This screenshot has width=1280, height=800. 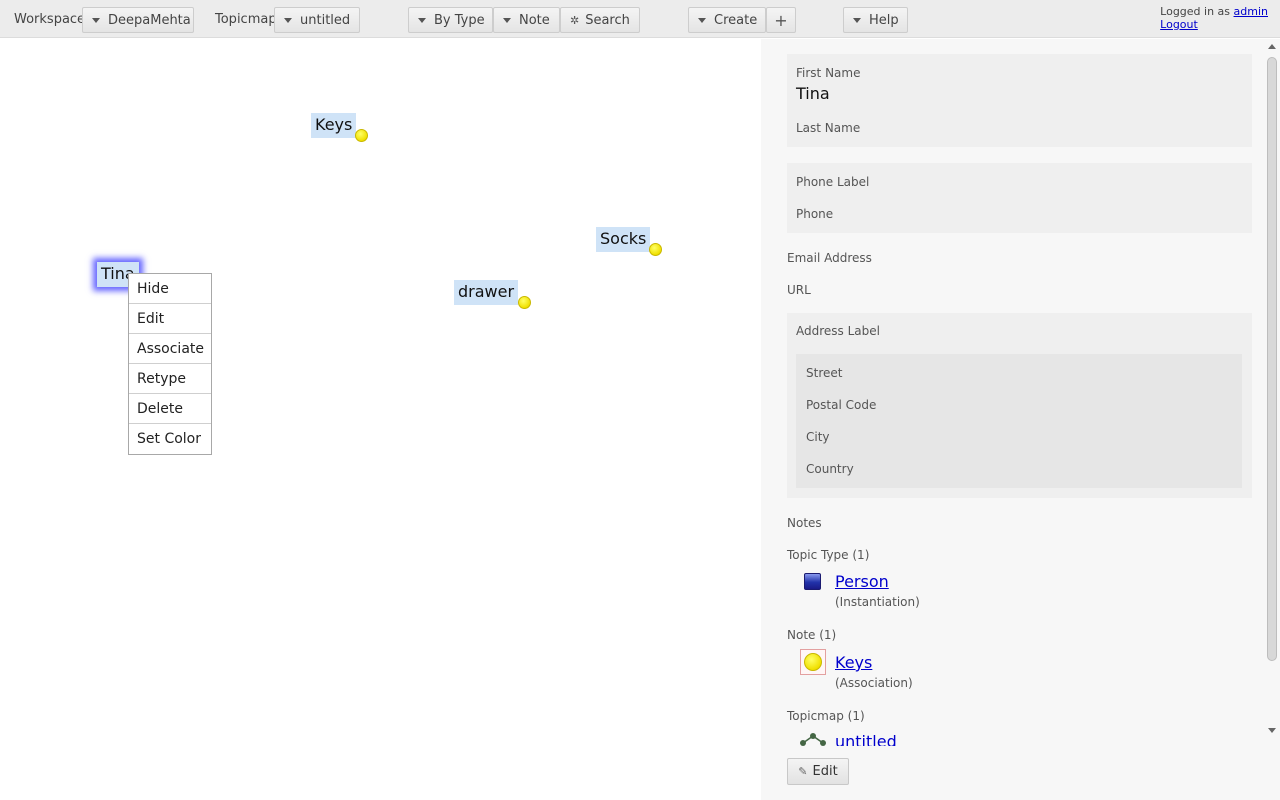 What do you see at coordinates (50, 19) in the screenshot?
I see `workspace-label: Workspace` at bounding box center [50, 19].